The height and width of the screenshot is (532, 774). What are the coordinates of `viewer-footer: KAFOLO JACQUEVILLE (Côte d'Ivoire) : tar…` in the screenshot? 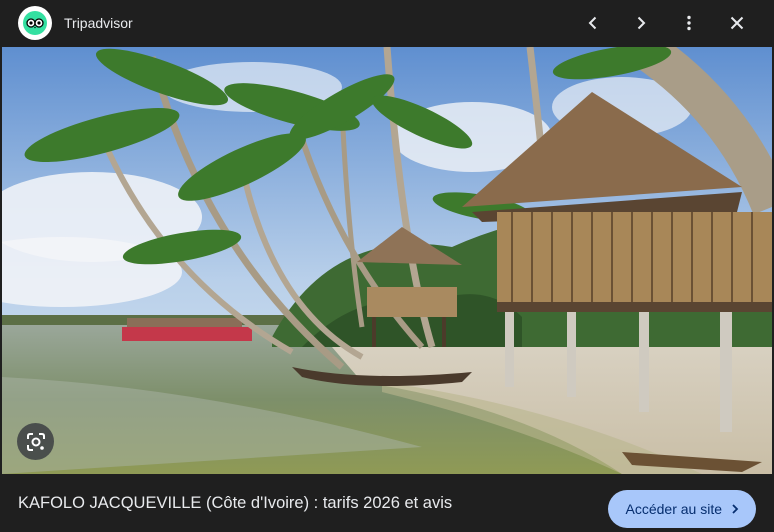 It's located at (387, 503).